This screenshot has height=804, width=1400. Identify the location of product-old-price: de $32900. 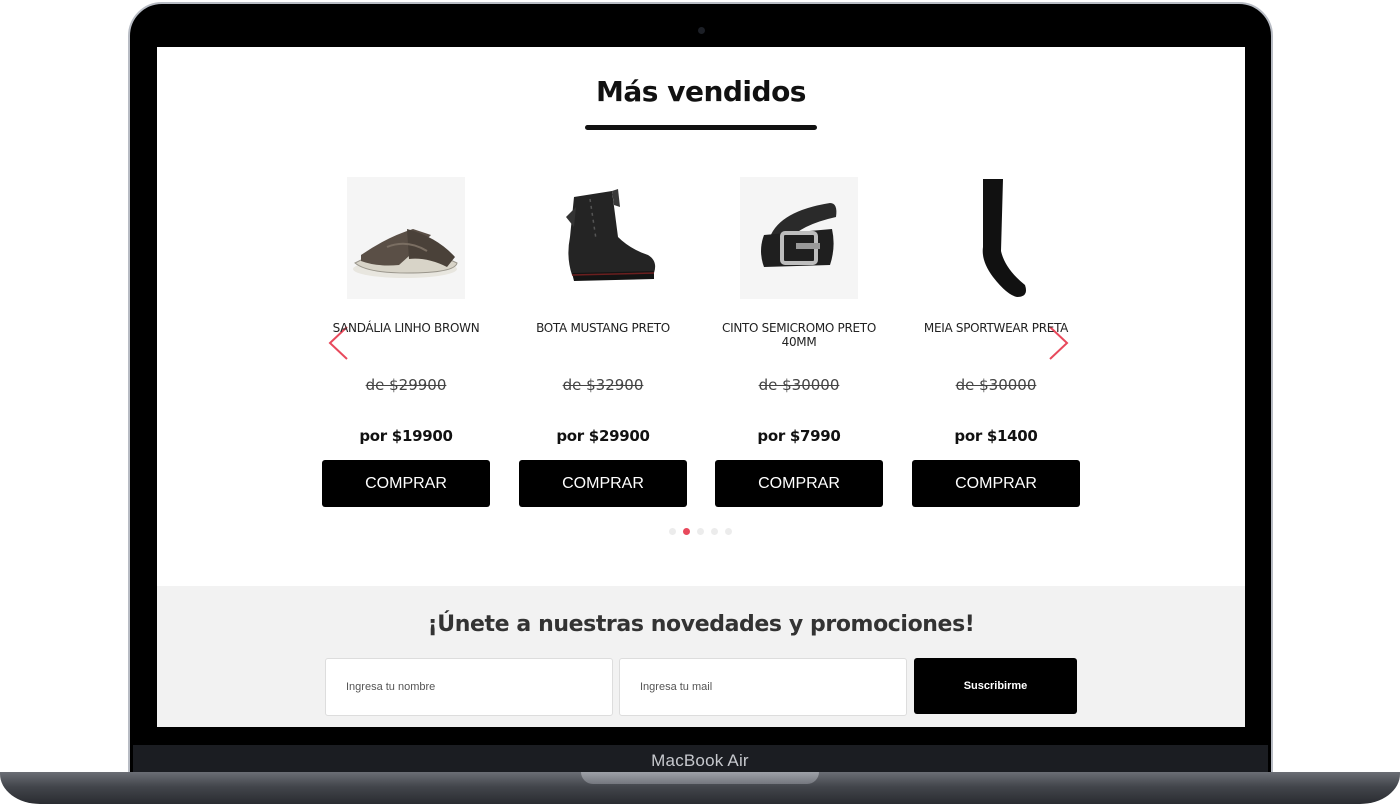
(603, 385).